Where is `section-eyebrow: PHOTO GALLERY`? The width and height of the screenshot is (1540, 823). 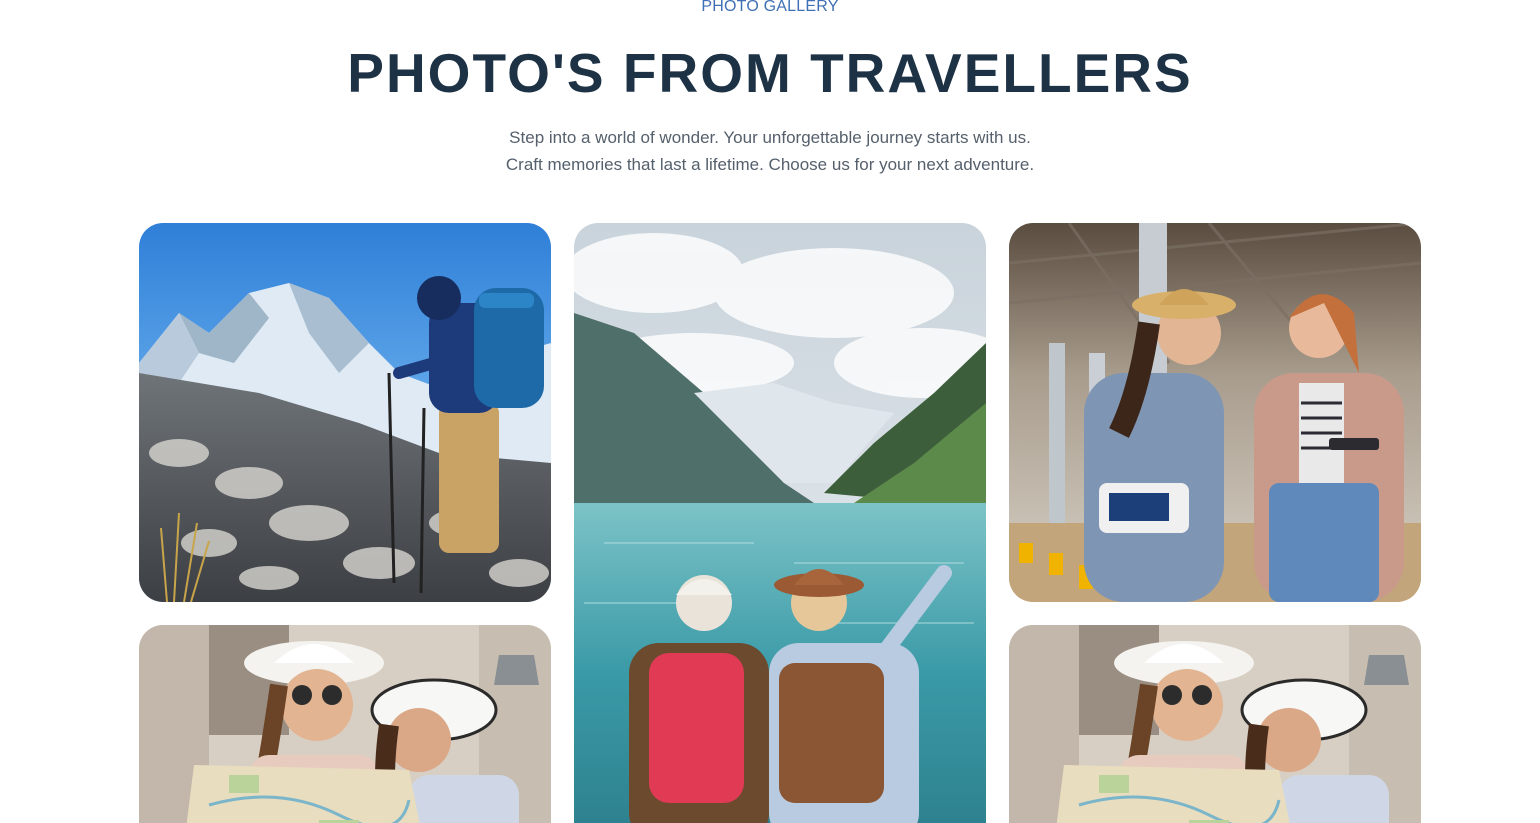
section-eyebrow: PHOTO GALLERY is located at coordinates (770, 7).